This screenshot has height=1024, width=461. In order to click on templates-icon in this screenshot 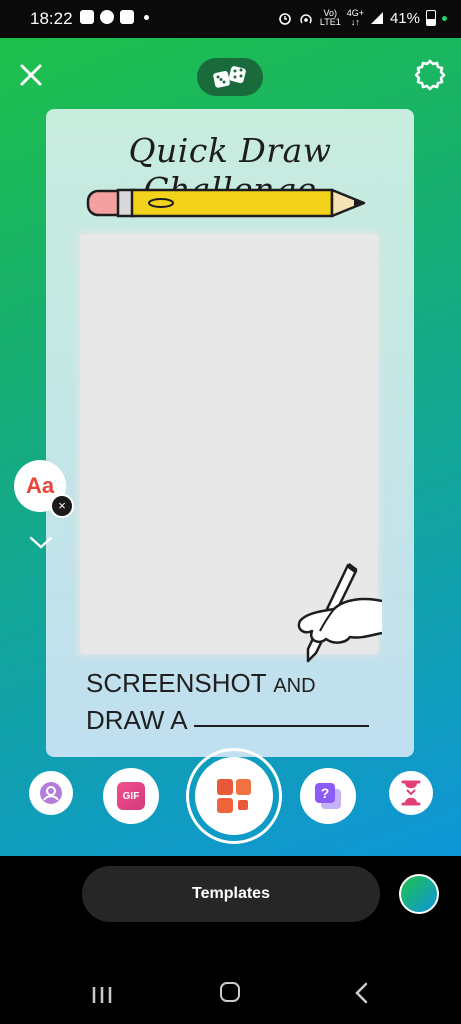, I will do `click(234, 796)`.